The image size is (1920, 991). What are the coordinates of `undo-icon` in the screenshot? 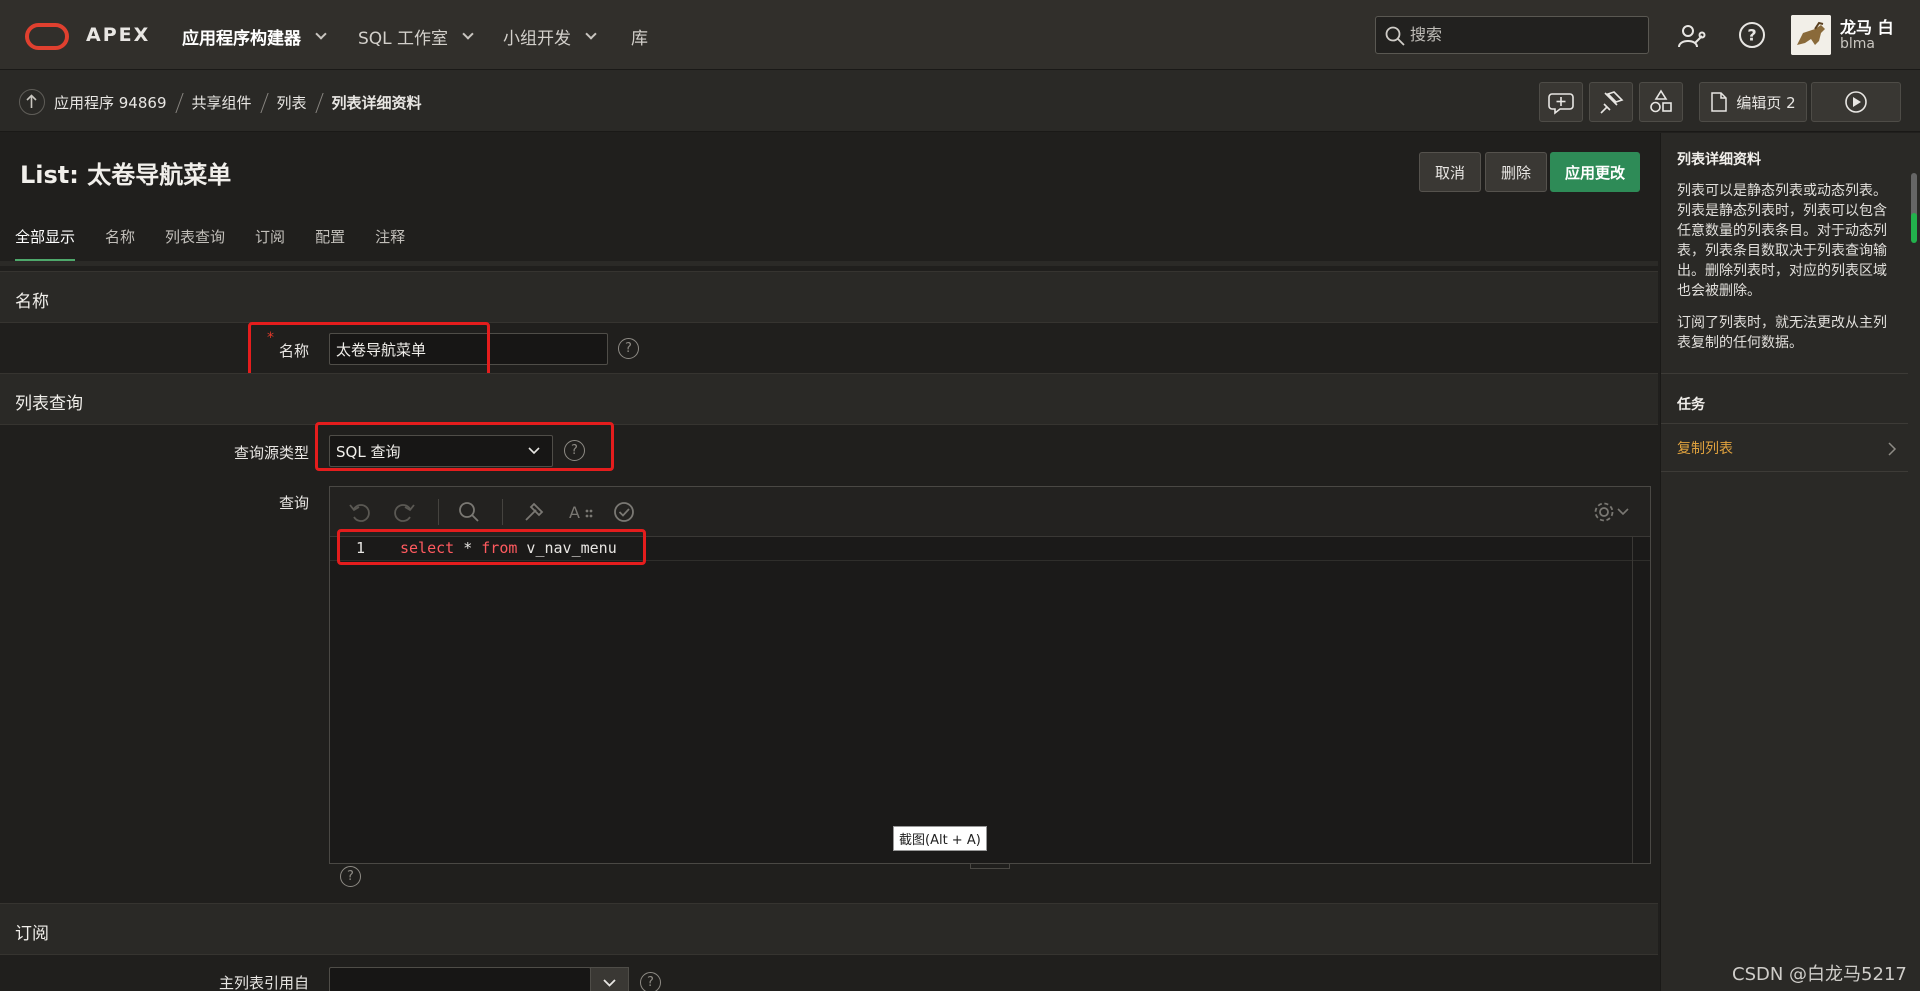 It's located at (360, 512).